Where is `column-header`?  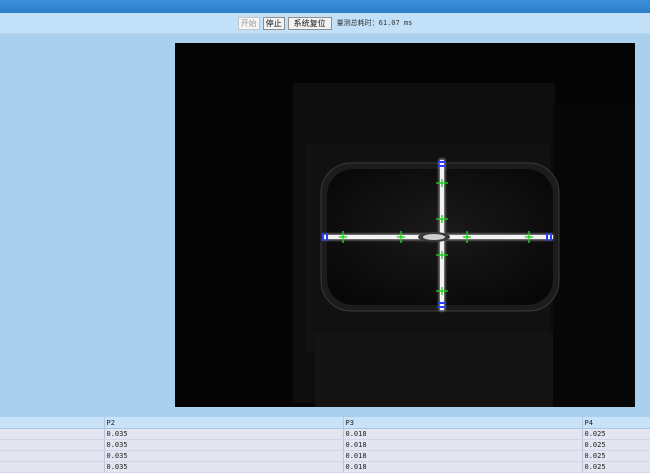
column-header is located at coordinates (52, 423).